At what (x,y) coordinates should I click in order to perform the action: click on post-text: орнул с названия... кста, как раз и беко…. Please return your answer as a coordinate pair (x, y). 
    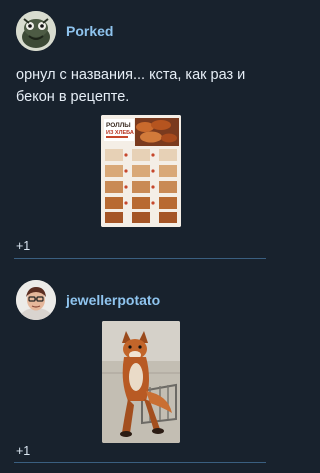
    Looking at the image, I should click on (131, 86).